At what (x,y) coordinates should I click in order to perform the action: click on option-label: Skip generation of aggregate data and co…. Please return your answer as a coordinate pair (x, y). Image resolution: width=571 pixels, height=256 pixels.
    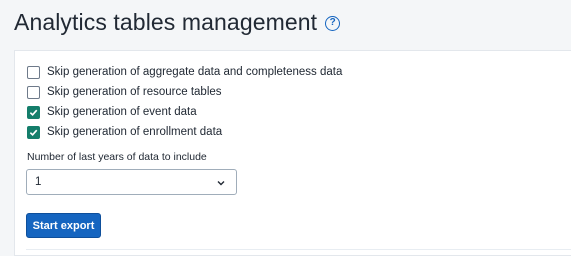
    Looking at the image, I should click on (195, 72).